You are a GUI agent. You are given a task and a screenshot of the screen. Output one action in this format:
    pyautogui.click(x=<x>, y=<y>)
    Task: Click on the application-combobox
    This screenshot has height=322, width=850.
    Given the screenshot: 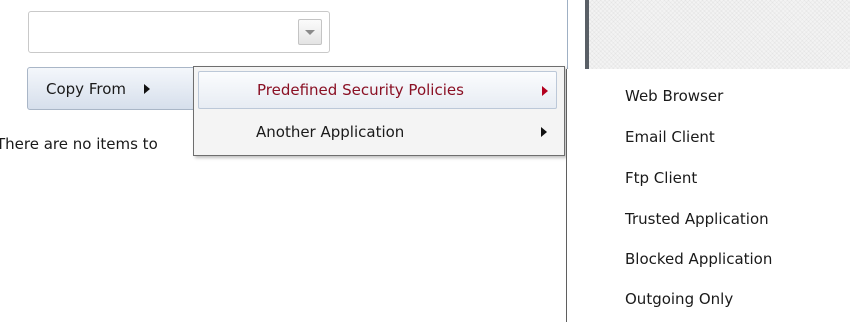 What is the action you would take?
    pyautogui.click(x=179, y=32)
    